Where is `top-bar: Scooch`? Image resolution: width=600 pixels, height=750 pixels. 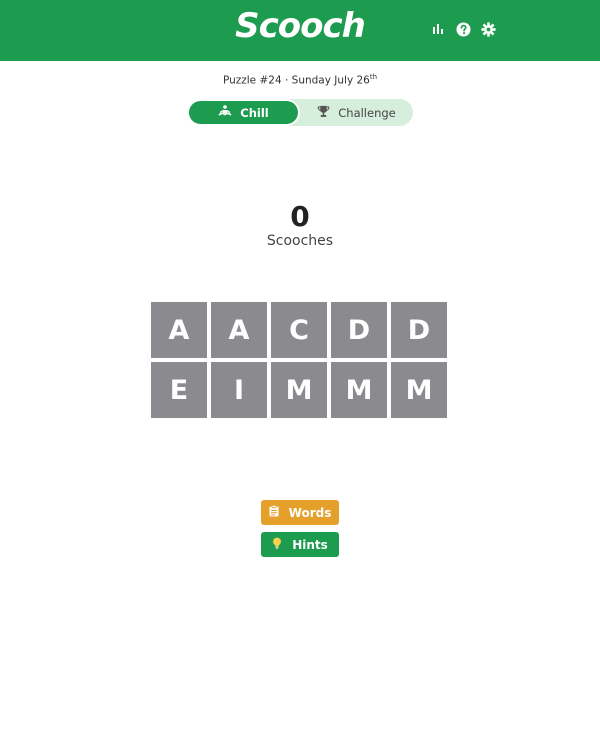
top-bar: Scooch is located at coordinates (300, 30).